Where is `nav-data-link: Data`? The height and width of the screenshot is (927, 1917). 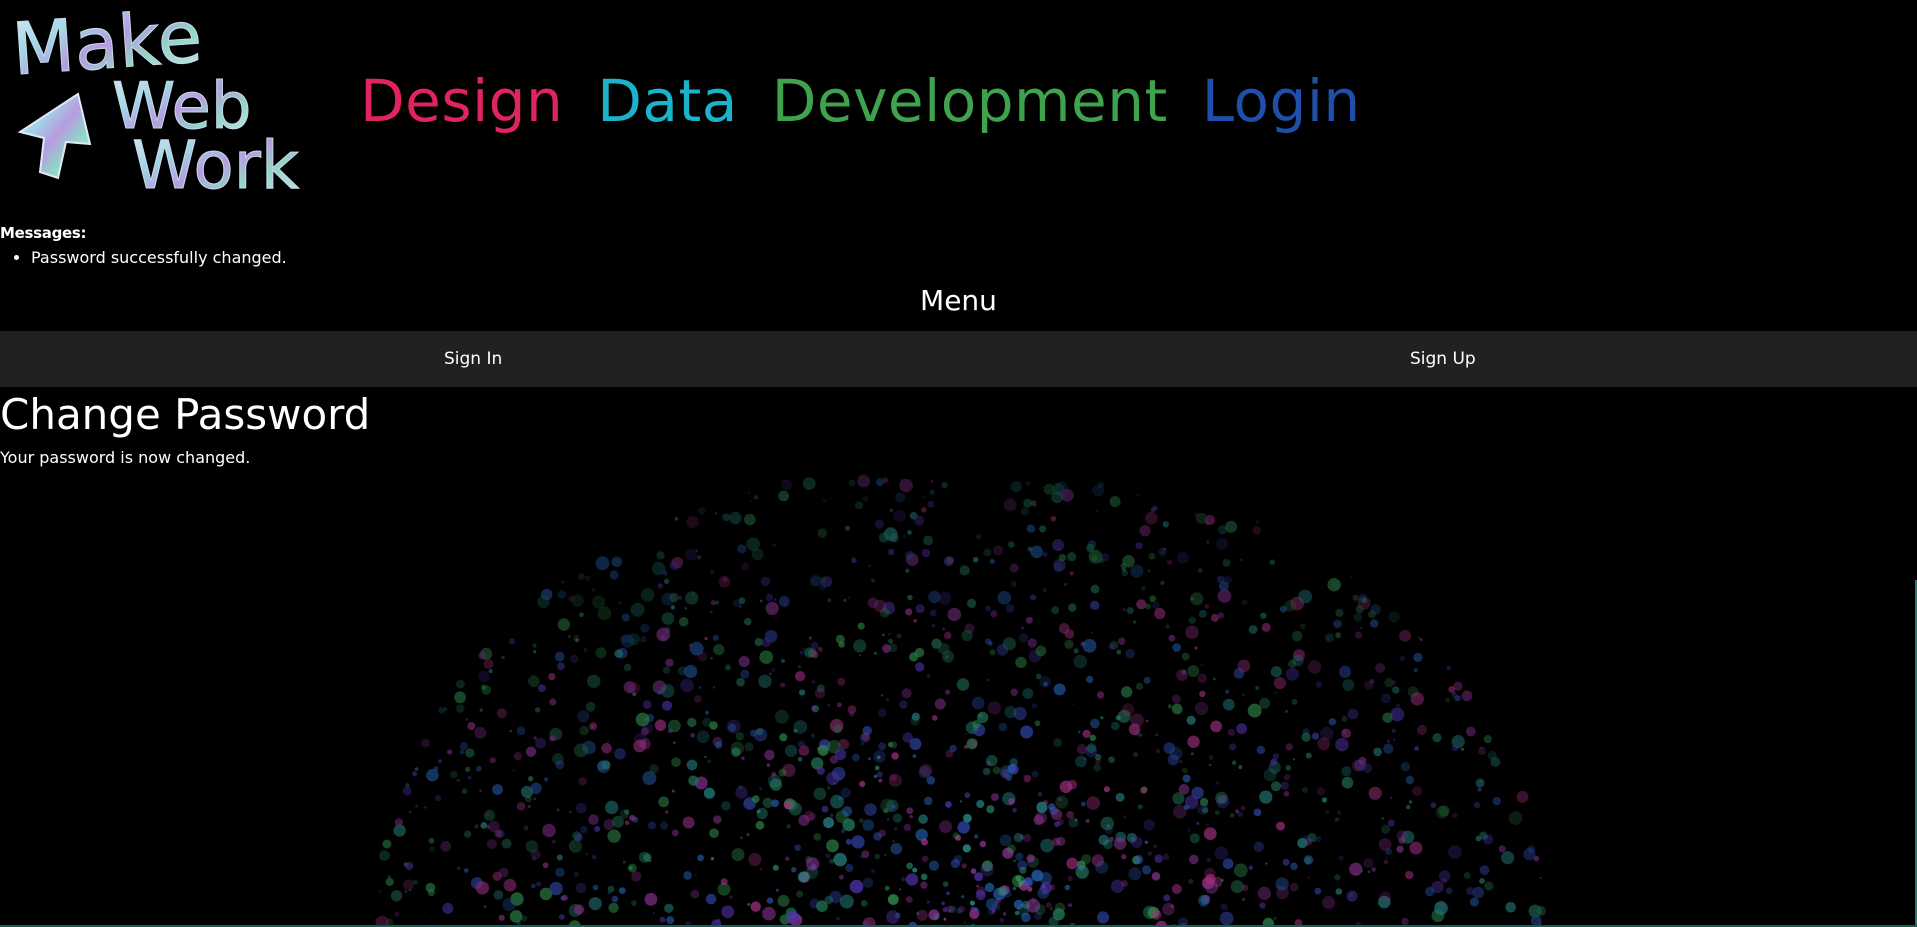 nav-data-link: Data is located at coordinates (667, 101).